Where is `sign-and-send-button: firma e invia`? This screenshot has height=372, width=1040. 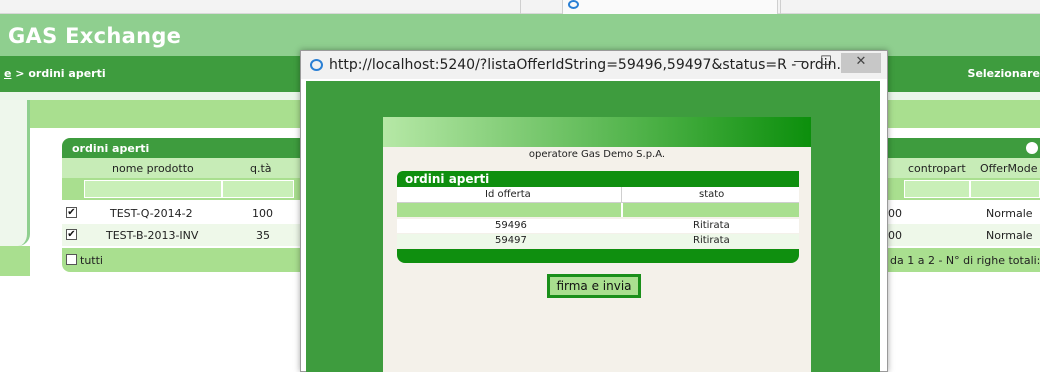 sign-and-send-button: firma e invia is located at coordinates (594, 286).